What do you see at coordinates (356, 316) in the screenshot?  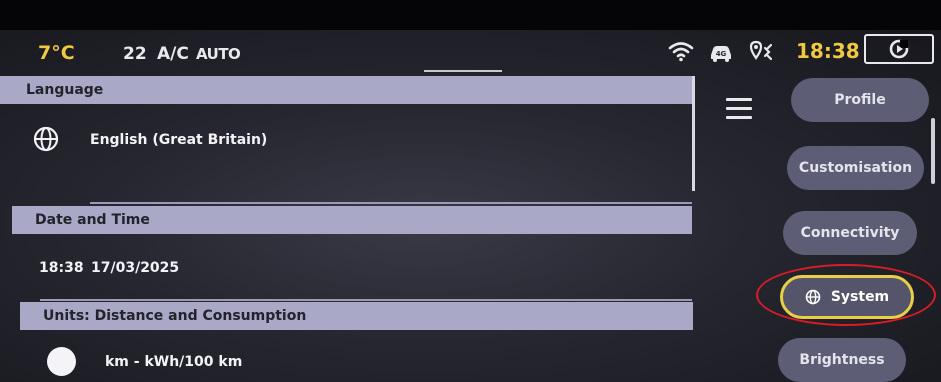 I see `section-header-units: Units: Distance and Consumption` at bounding box center [356, 316].